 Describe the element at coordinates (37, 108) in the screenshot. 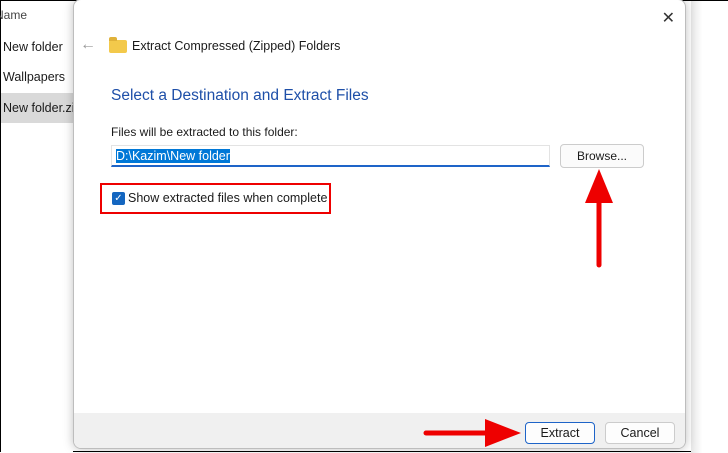

I see `file-item-selected: New folder.zip` at that location.